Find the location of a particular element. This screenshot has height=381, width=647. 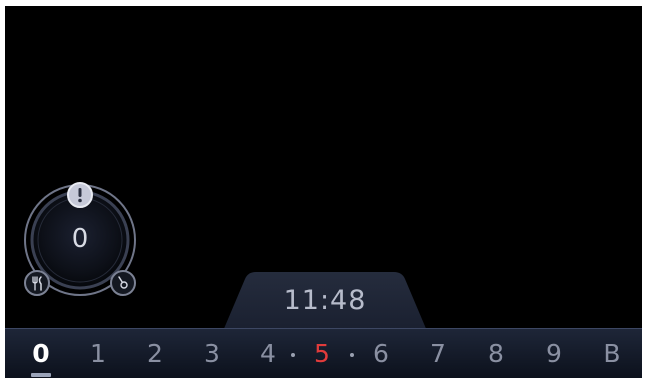

power-level-4: 4 is located at coordinates (268, 354).